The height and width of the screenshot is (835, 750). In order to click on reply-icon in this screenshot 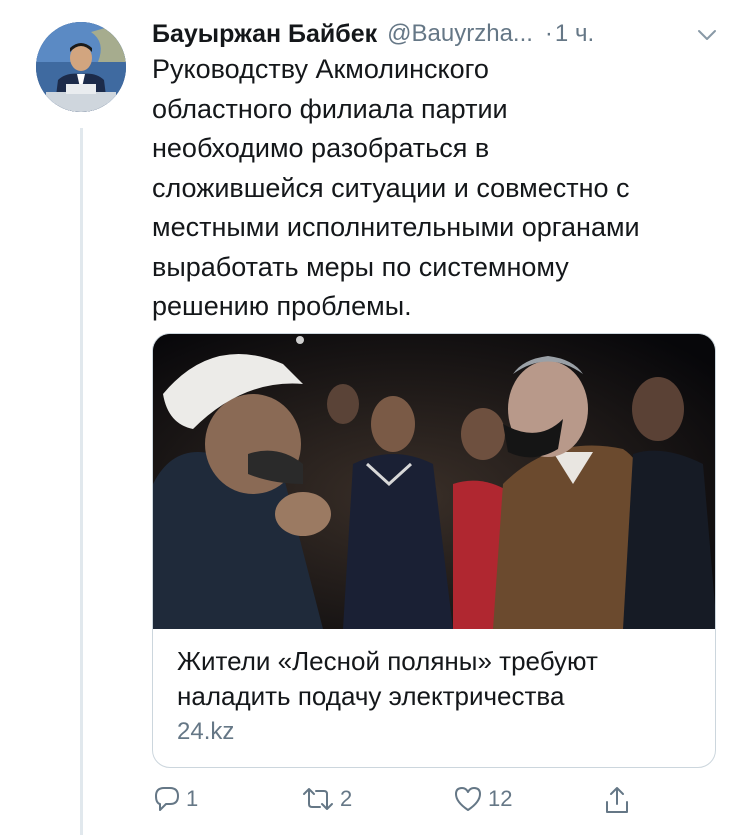, I will do `click(167, 799)`.